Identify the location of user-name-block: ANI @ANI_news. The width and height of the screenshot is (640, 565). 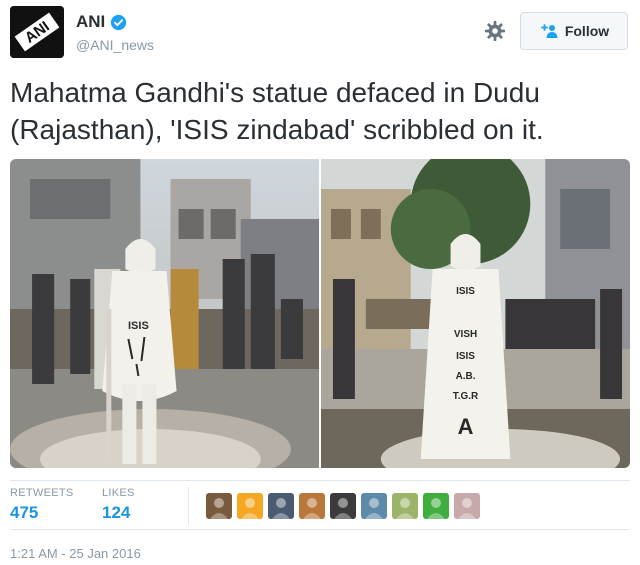
(115, 32).